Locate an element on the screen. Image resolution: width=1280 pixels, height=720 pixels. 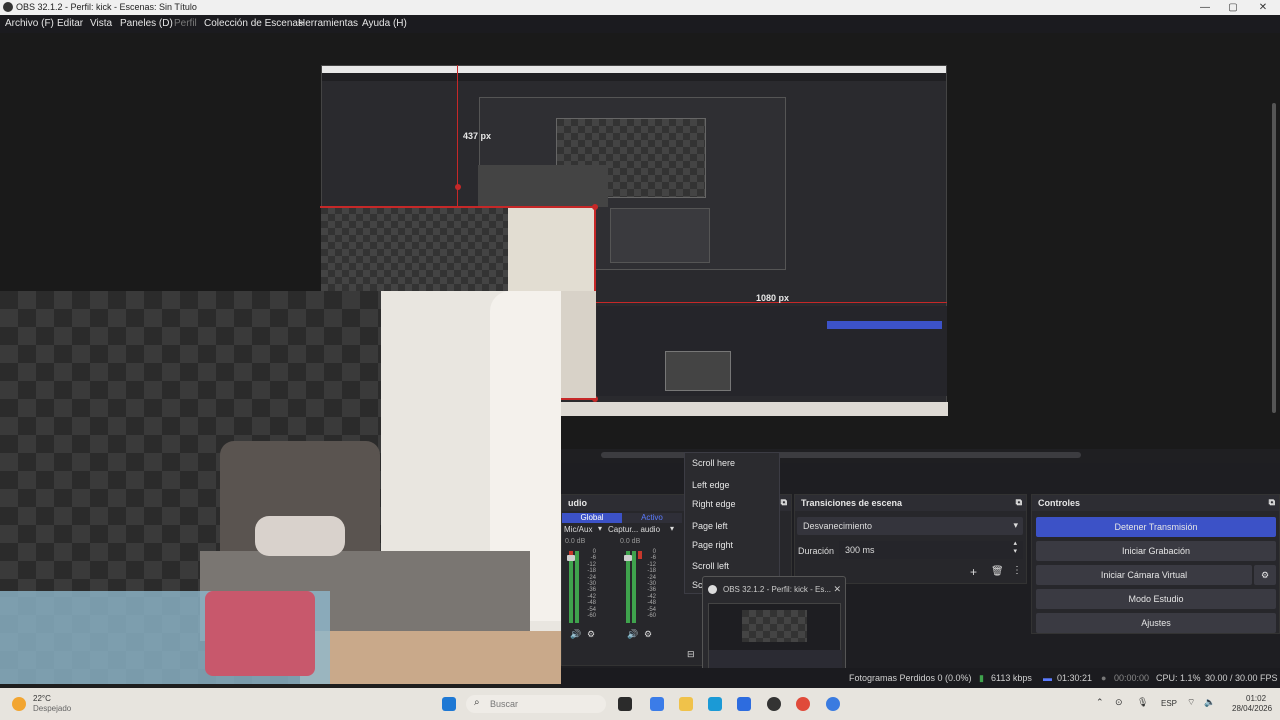
menu-editar: Editar is located at coordinates (70, 23).